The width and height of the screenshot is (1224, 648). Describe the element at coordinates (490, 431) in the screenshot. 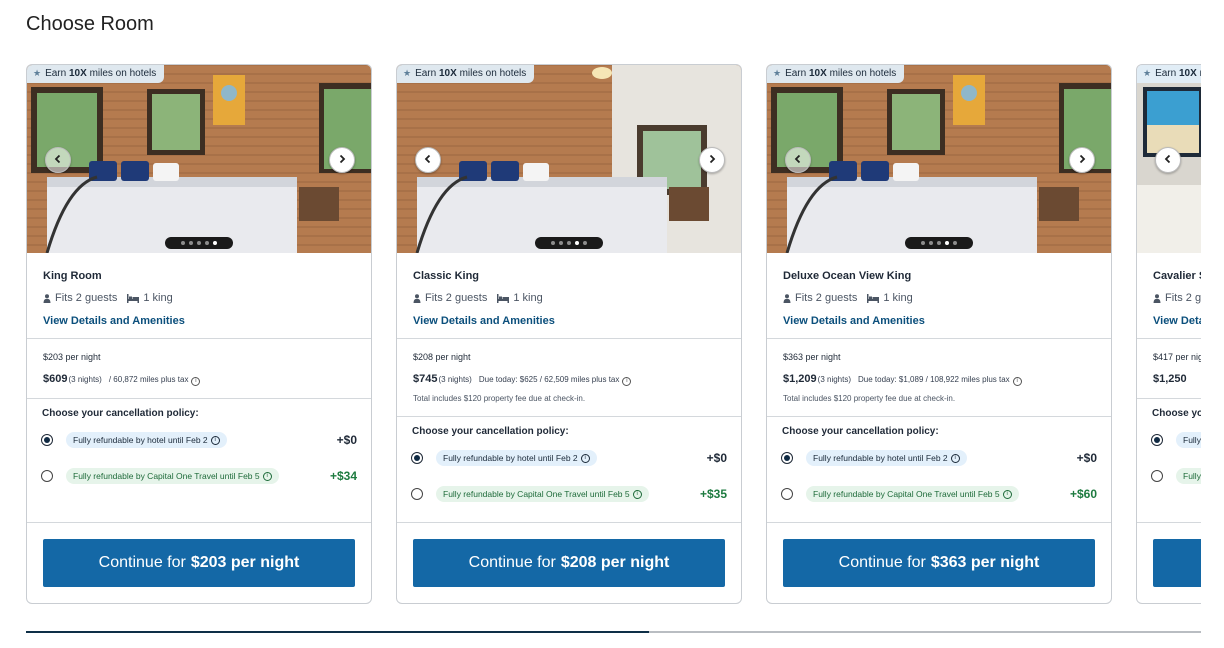

I see `cancellation-policy-heading: Choose your cancellation policy:` at that location.